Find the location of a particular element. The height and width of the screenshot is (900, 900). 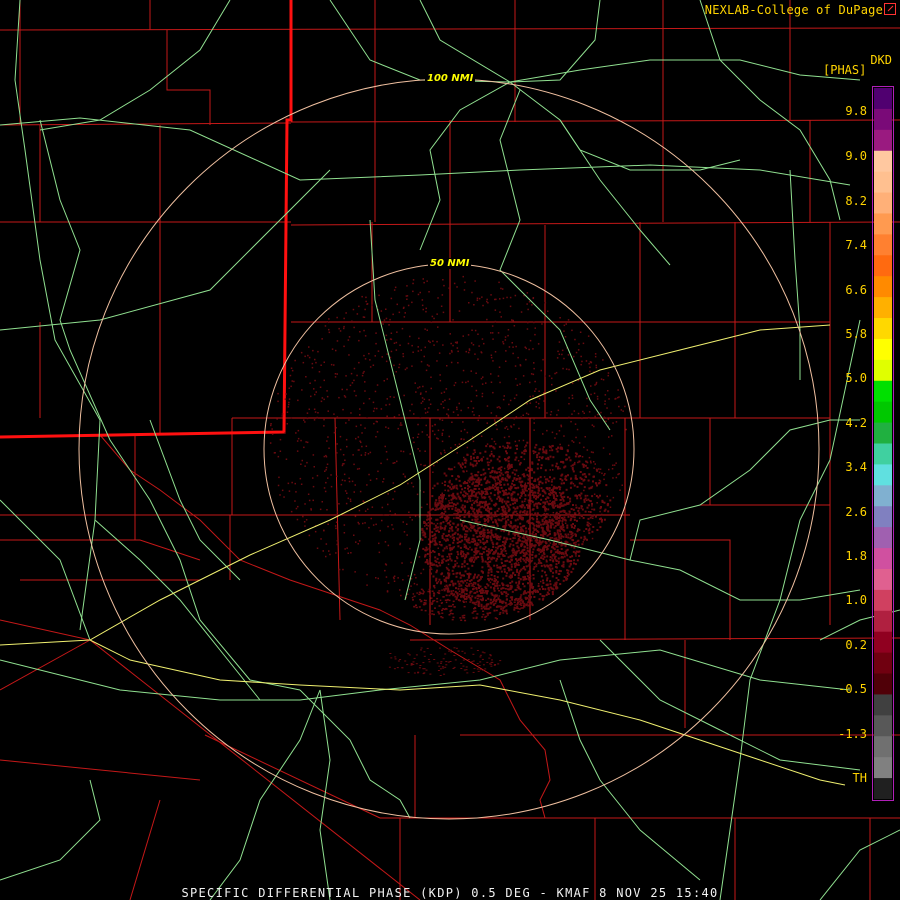

highway is located at coordinates (177, 610).